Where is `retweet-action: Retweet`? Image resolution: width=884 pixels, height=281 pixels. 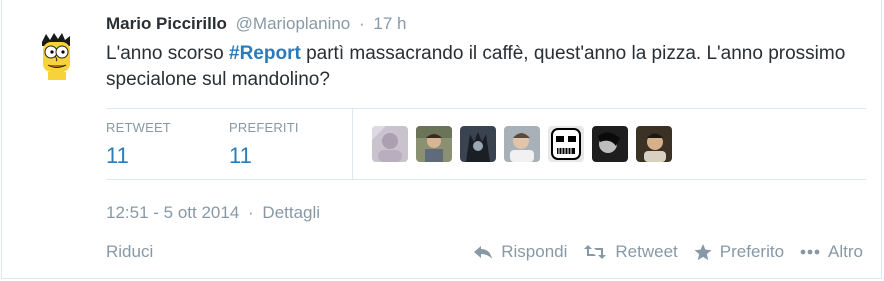
retweet-action: Retweet is located at coordinates (630, 252).